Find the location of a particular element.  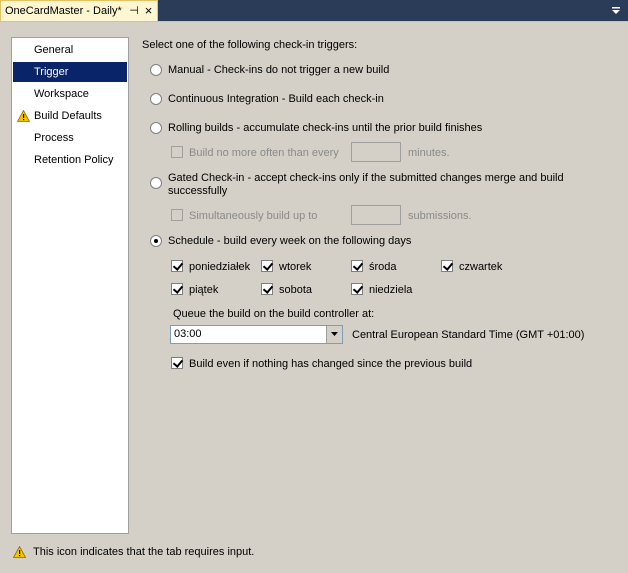

rolling-limit-label: Build no more often than every is located at coordinates (264, 153).